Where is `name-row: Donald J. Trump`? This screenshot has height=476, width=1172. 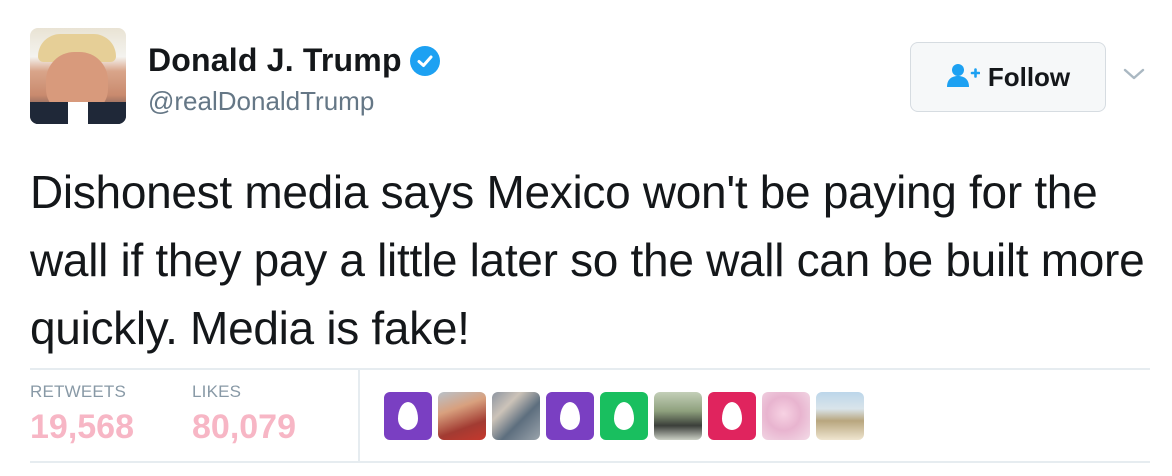
name-row: Donald J. Trump is located at coordinates (294, 60).